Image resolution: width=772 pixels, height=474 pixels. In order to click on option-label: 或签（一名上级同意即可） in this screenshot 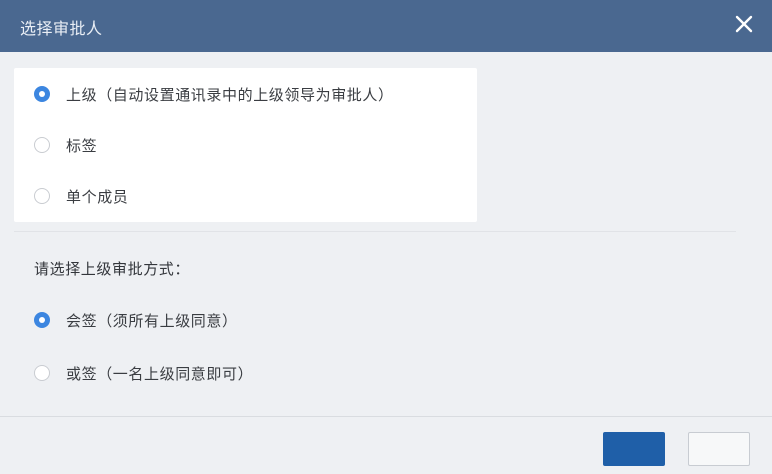, I will do `click(160, 373)`.